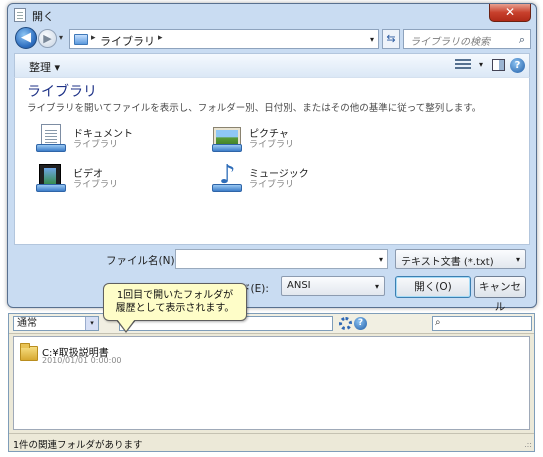 Image resolution: width=543 pixels, height=457 pixels. What do you see at coordinates (44, 67) in the screenshot?
I see `organize-button: 整理 ▾` at bounding box center [44, 67].